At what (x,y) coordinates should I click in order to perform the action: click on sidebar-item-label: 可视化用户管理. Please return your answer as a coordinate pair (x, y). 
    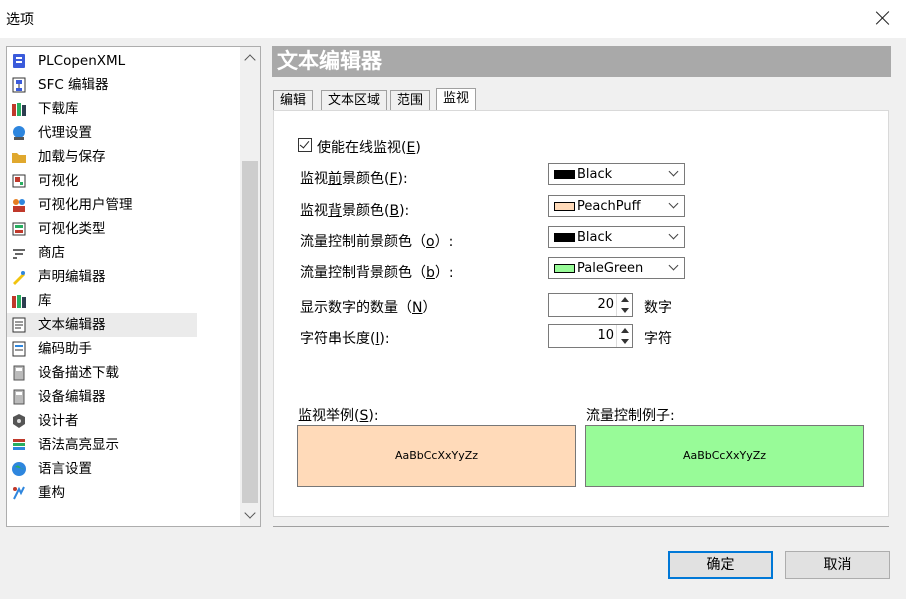
    Looking at the image, I should click on (85, 205).